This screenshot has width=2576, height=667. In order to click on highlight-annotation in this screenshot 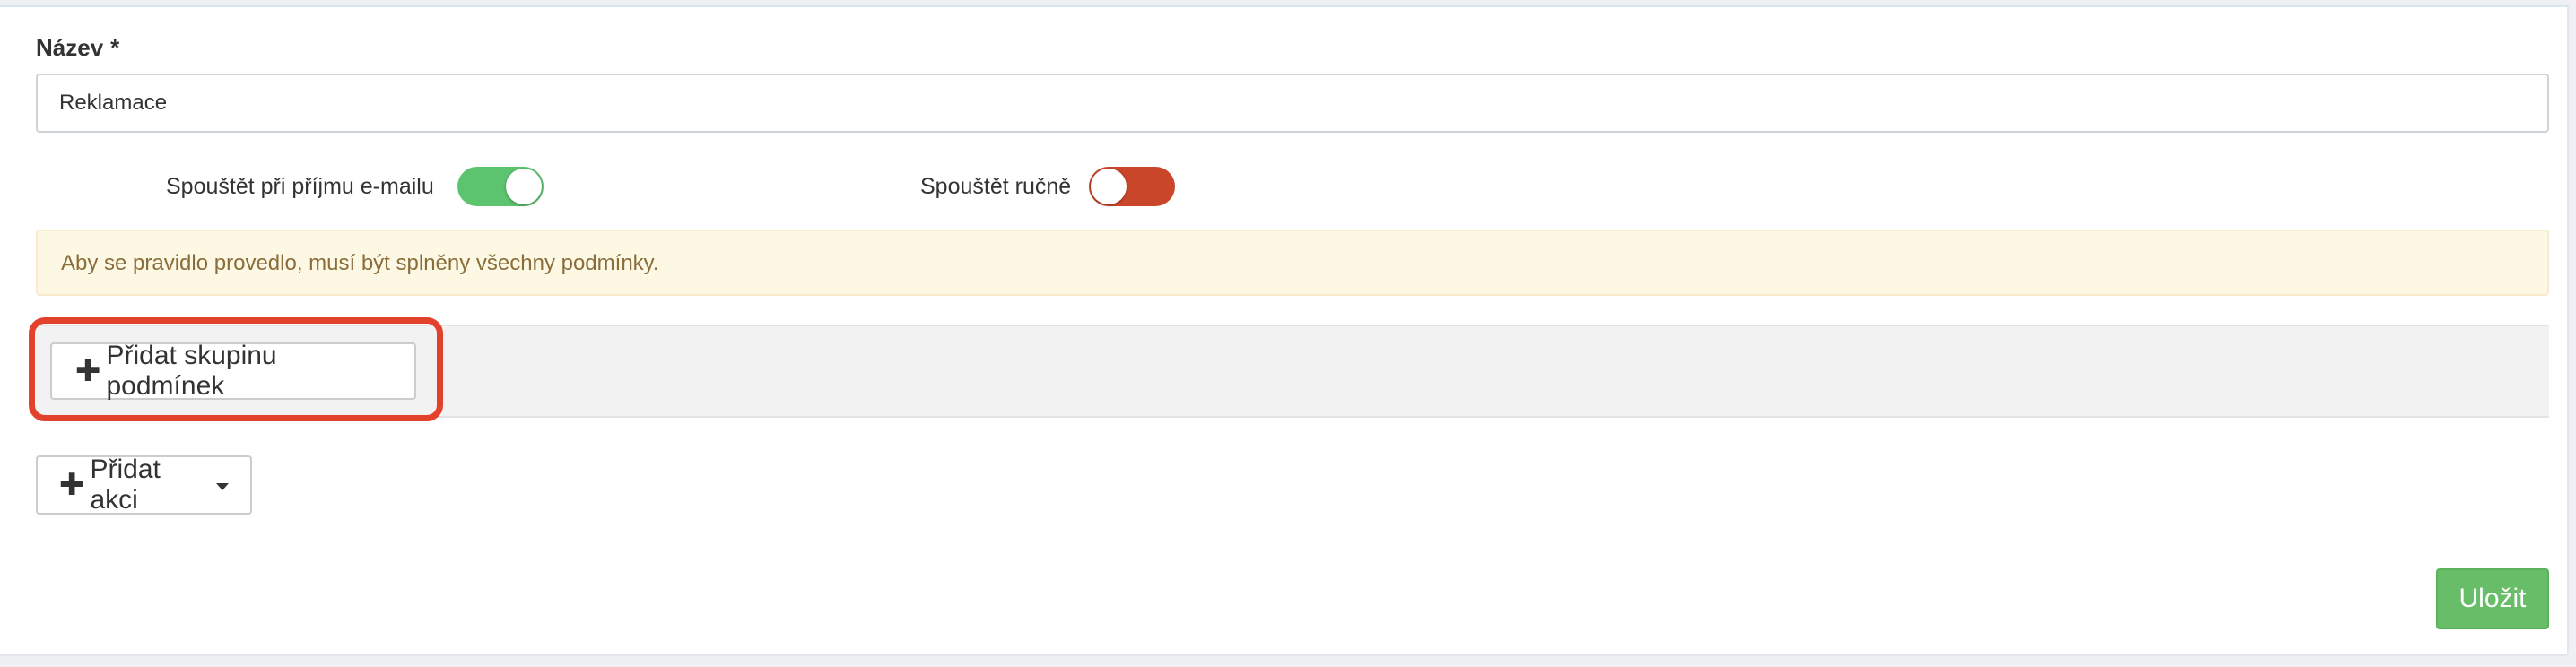, I will do `click(236, 369)`.